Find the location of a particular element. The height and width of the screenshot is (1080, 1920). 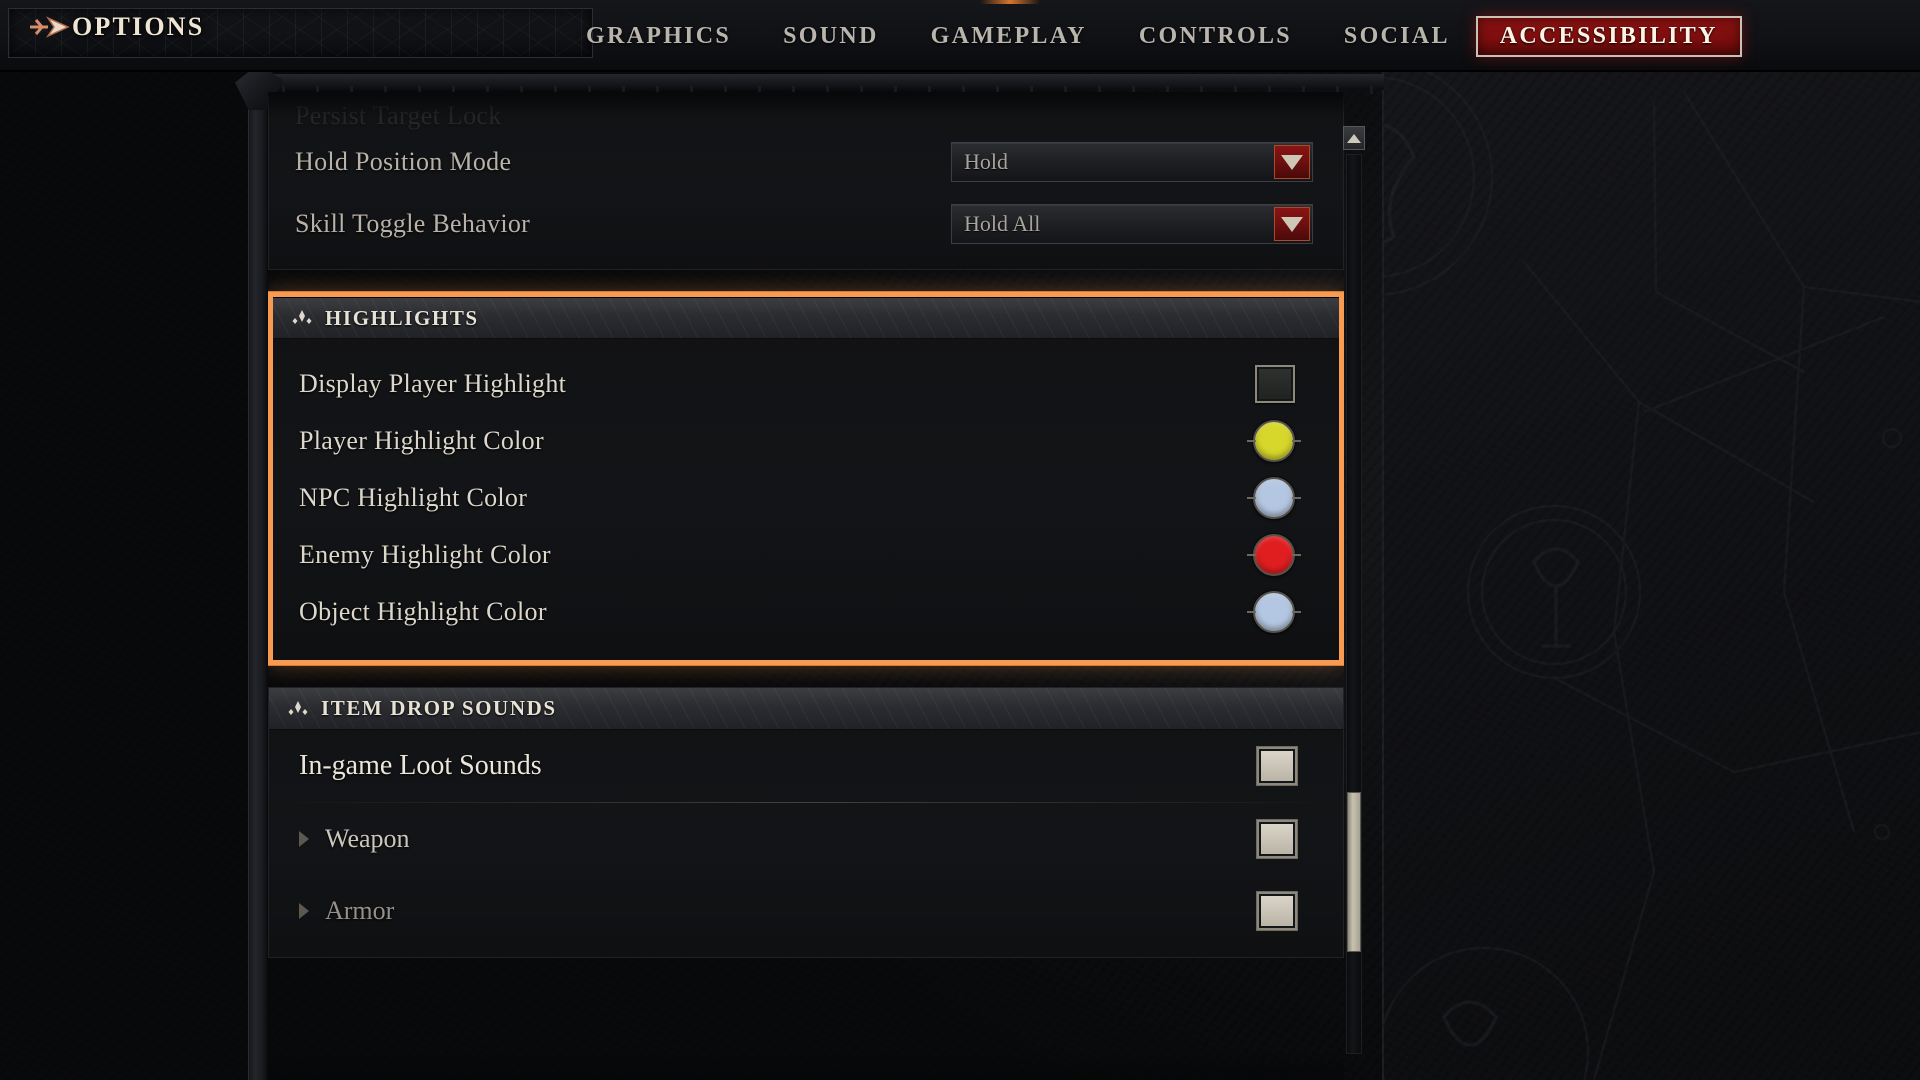

arrow-right-icon is located at coordinates (50, 27).